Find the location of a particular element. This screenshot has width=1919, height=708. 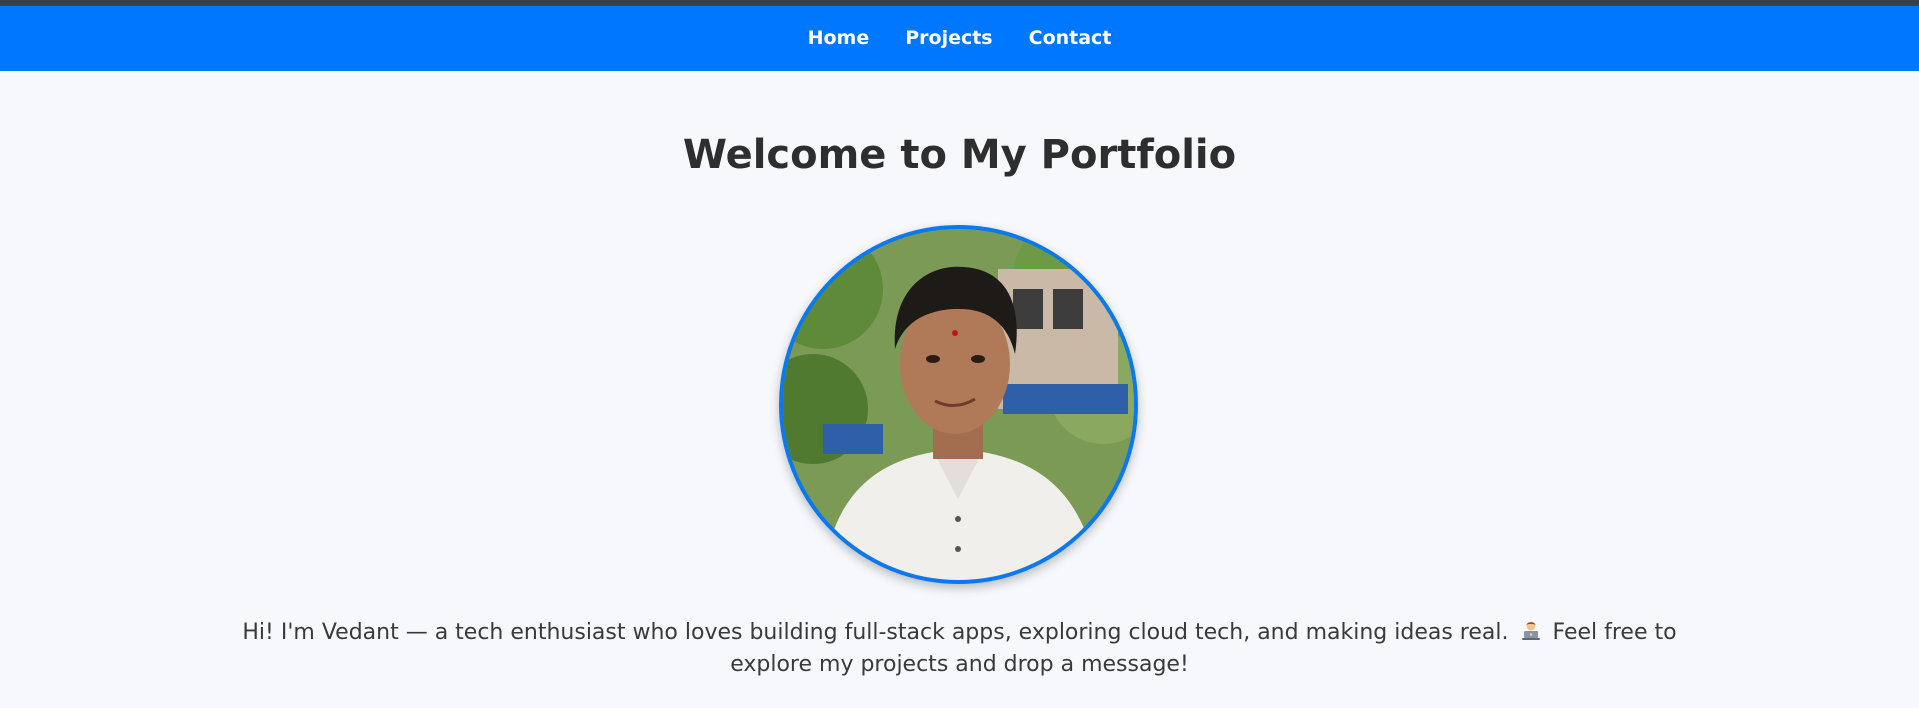

technologist-emoji-icon is located at coordinates (1531, 631).